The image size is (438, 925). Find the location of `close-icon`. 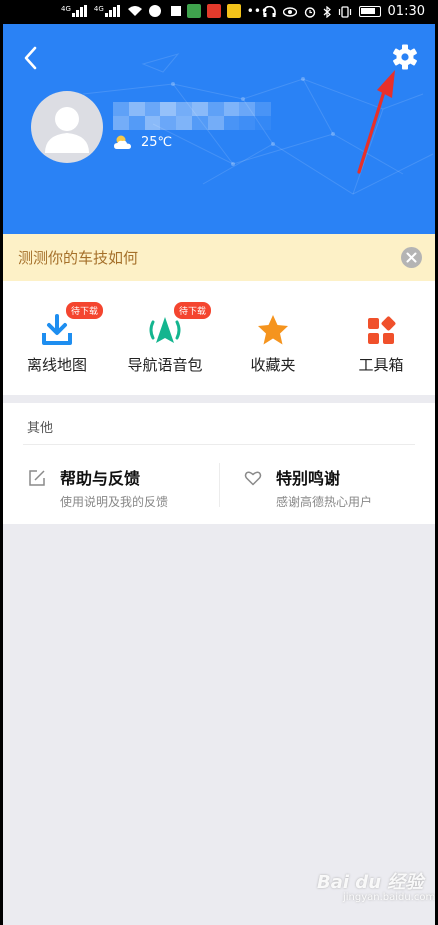

close-icon is located at coordinates (411, 257).